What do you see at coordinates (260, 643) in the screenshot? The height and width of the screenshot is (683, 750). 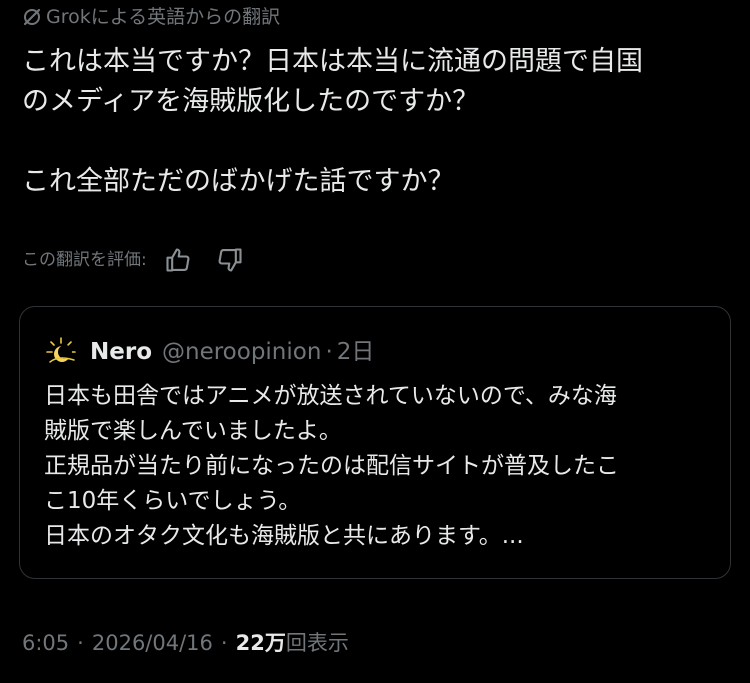 I see `views-count: 22万` at bounding box center [260, 643].